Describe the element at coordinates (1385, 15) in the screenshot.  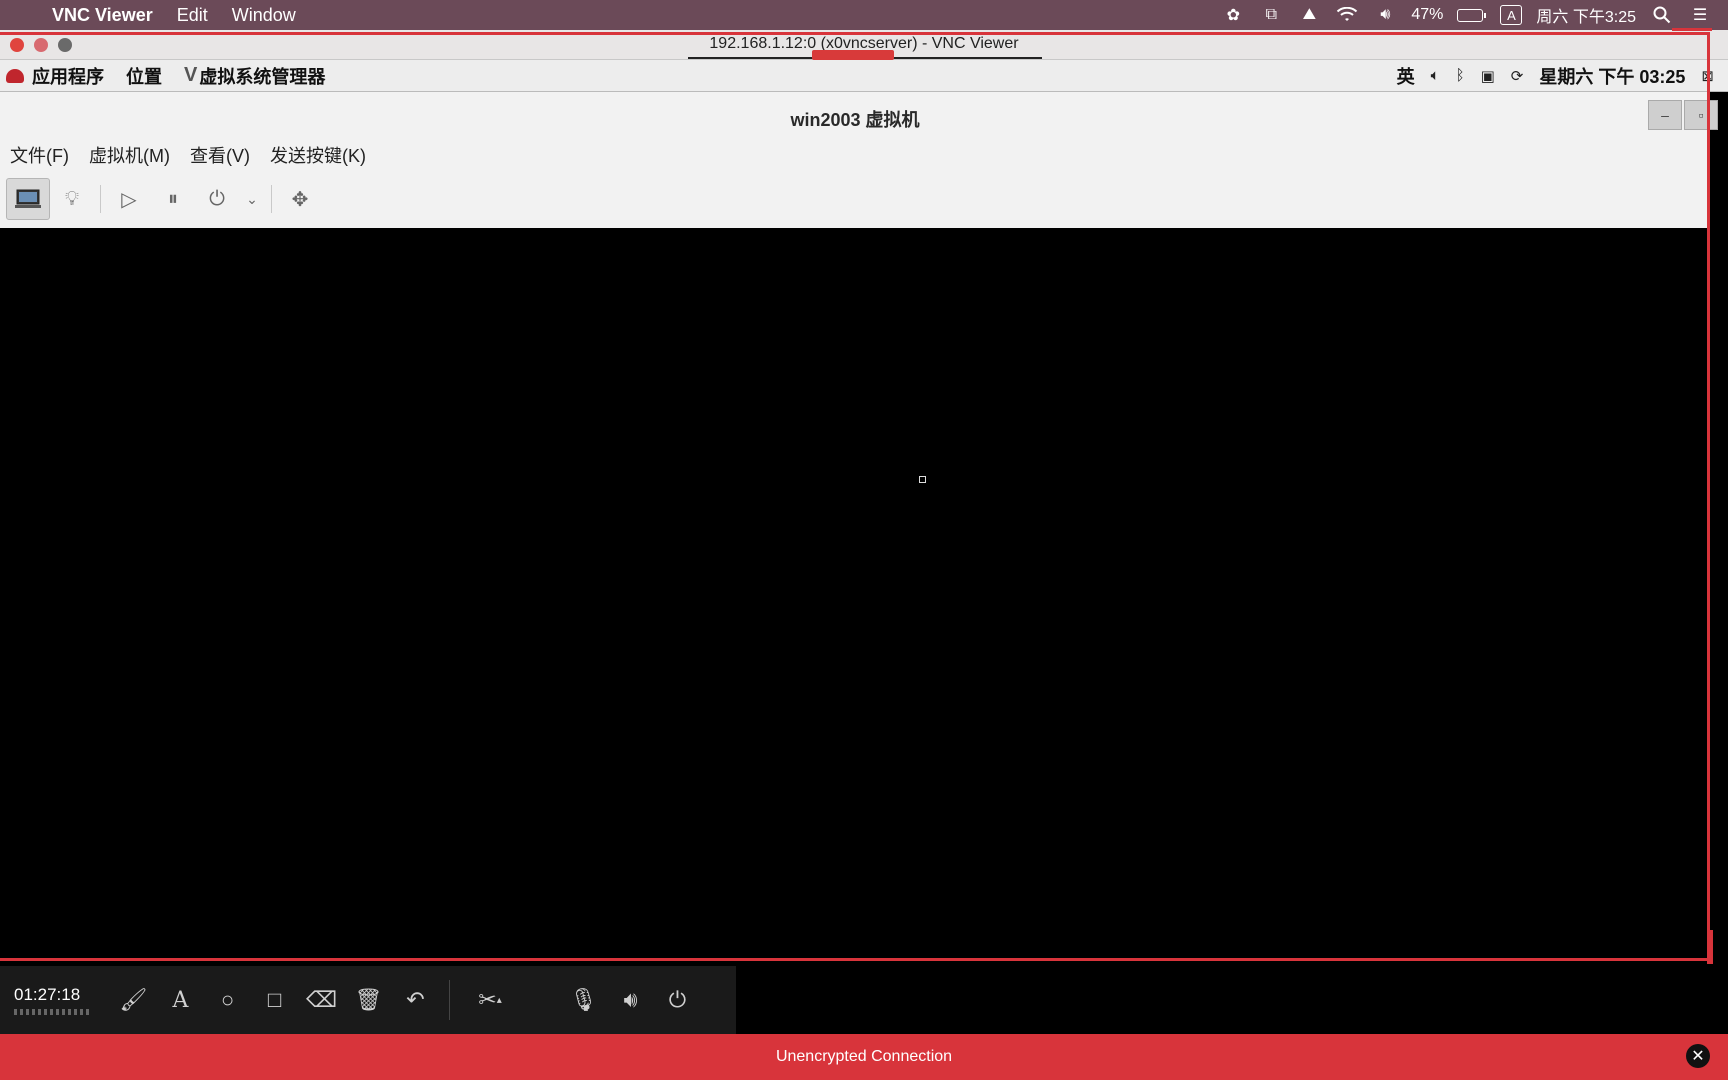
I see `volume-icon: 🔊︎` at that location.